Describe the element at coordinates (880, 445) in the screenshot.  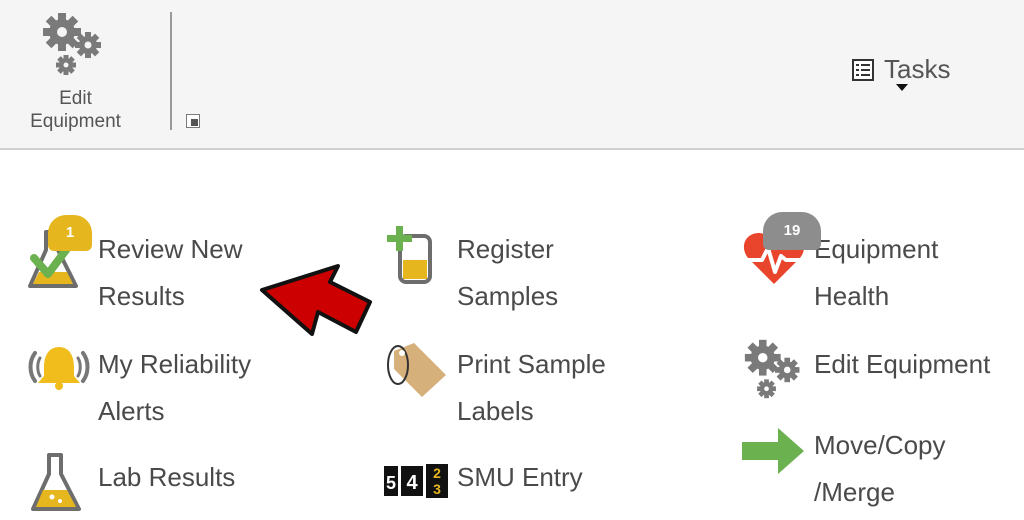
I see `label-line: Move/Copy` at that location.